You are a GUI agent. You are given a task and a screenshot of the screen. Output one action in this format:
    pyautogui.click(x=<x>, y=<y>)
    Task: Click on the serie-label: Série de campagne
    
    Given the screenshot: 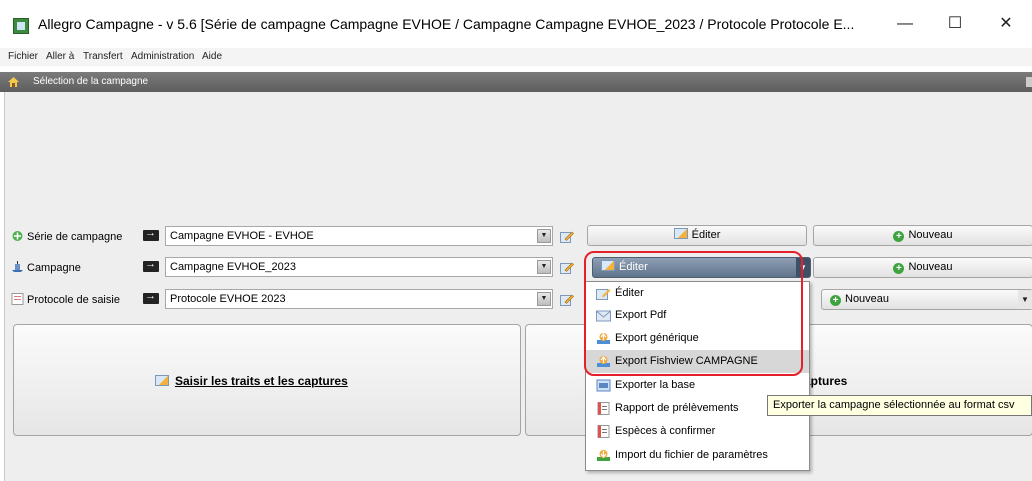 What is the action you would take?
    pyautogui.click(x=66, y=236)
    